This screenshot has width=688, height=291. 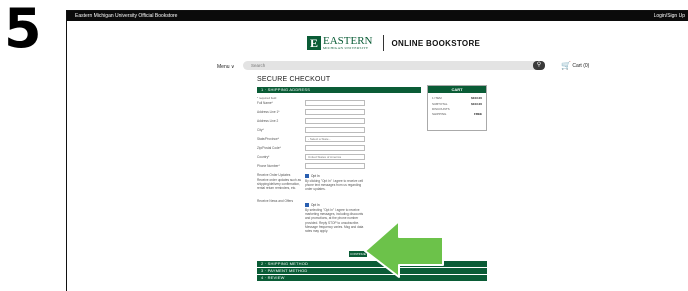 I want to click on form-row: City*, so click(x=312, y=130).